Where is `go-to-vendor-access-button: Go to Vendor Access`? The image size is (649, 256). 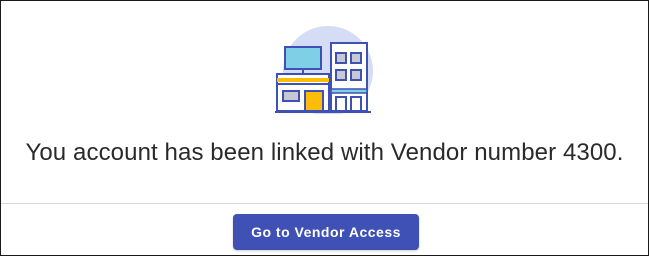 go-to-vendor-access-button: Go to Vendor Access is located at coordinates (326, 232).